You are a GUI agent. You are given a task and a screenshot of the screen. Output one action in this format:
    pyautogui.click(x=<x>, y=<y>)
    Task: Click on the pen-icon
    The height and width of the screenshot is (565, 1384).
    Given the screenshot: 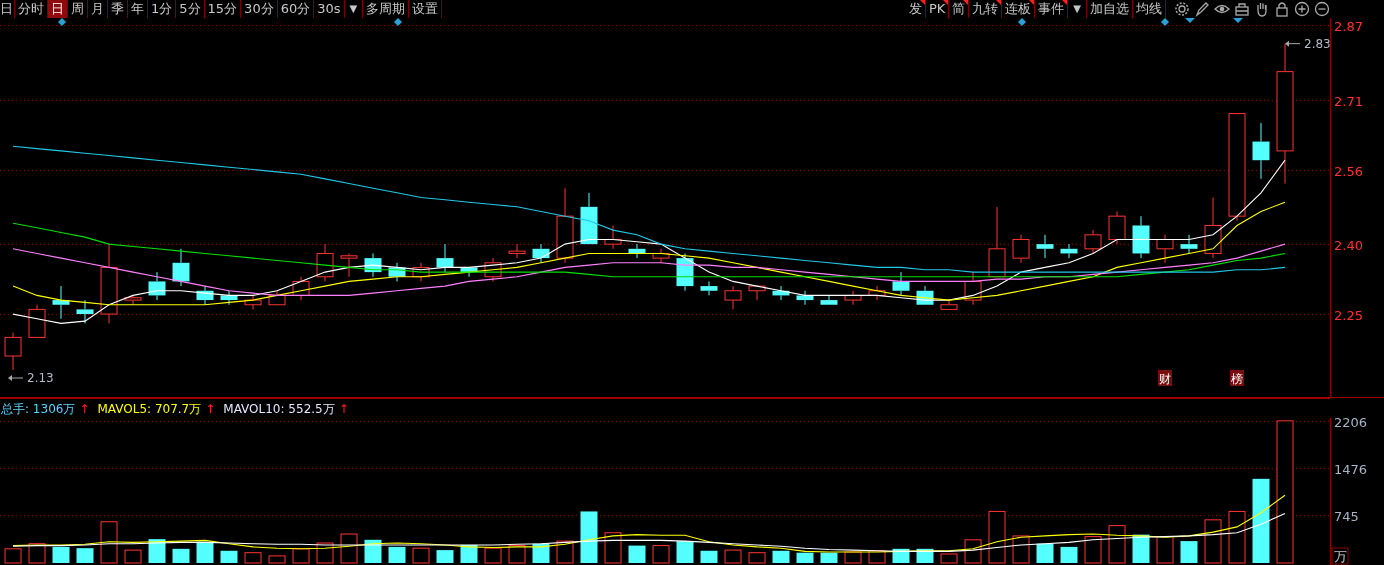 What is the action you would take?
    pyautogui.click(x=1202, y=9)
    